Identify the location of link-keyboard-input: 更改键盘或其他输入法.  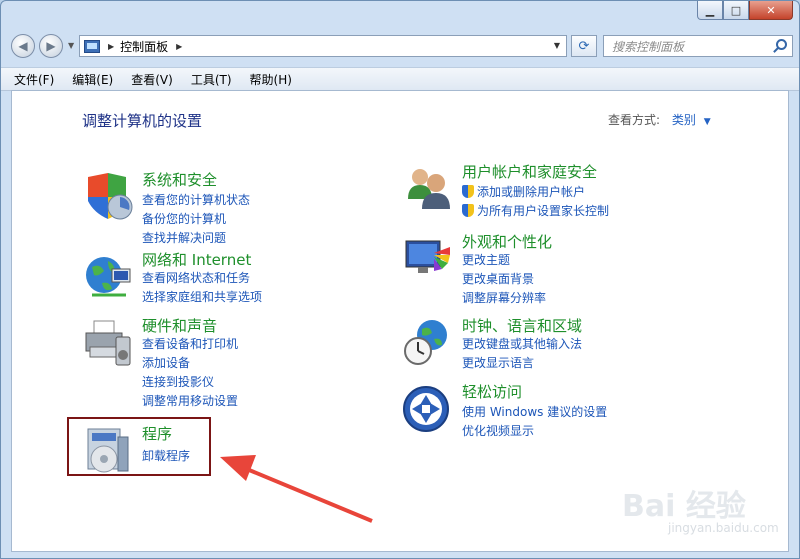
(522, 343).